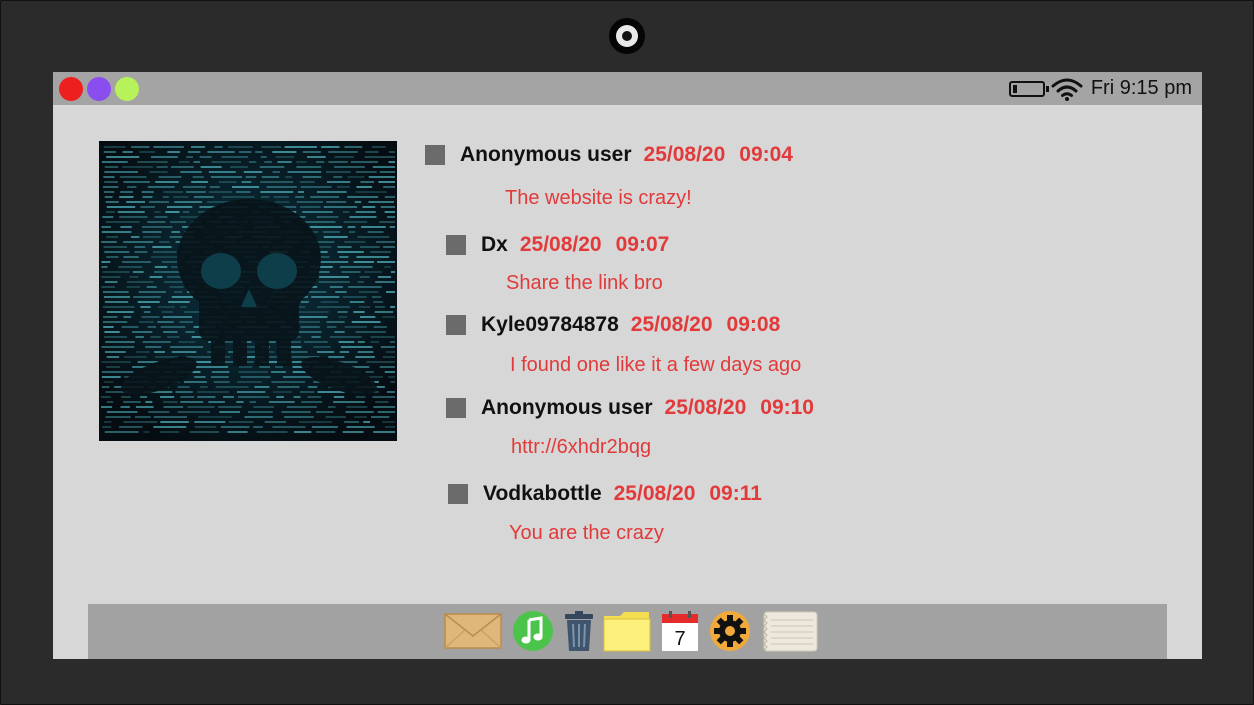 This screenshot has height=705, width=1254. I want to click on comment-header: Anonymous user 25/08/20 09:10, so click(630, 408).